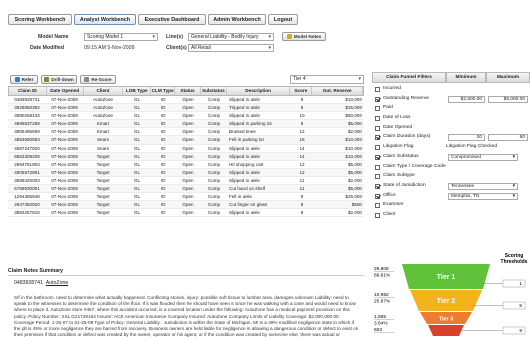 The height and width of the screenshot is (337, 530). Describe the element at coordinates (24, 79) in the screenshot. I see `refer-button: Refer` at that location.